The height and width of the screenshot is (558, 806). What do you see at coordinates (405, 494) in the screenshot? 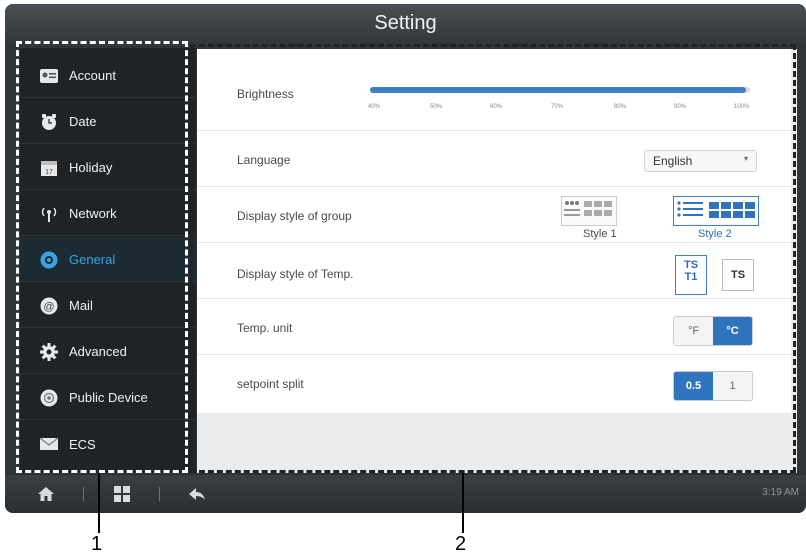
I see `bottom-bar: 3:19 AM` at bounding box center [405, 494].